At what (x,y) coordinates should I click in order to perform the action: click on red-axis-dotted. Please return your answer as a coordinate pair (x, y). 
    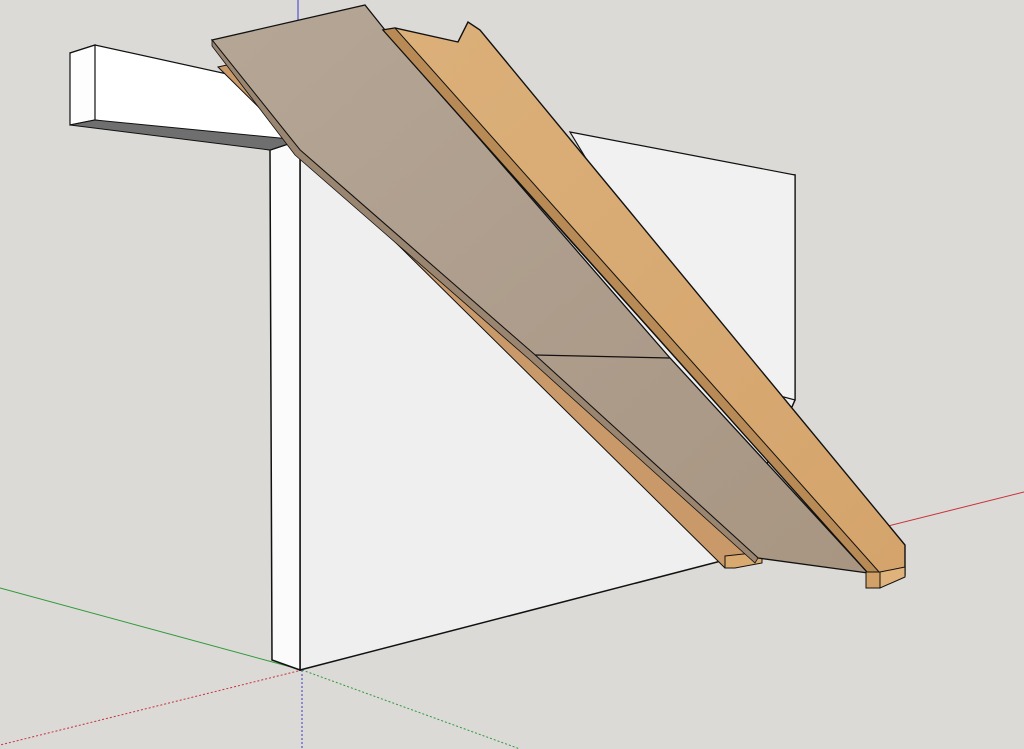
    Looking at the image, I should click on (151, 707).